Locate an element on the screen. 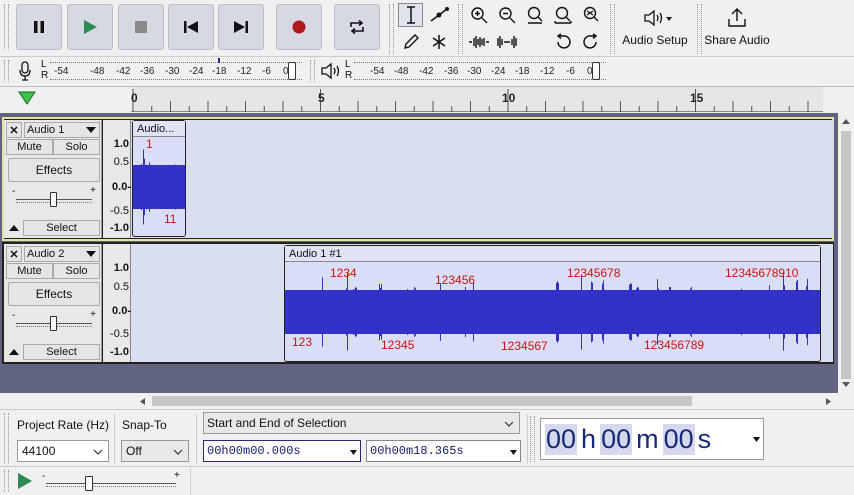 This screenshot has width=854, height=495. track-2-gain-slider: - + is located at coordinates (54, 321).